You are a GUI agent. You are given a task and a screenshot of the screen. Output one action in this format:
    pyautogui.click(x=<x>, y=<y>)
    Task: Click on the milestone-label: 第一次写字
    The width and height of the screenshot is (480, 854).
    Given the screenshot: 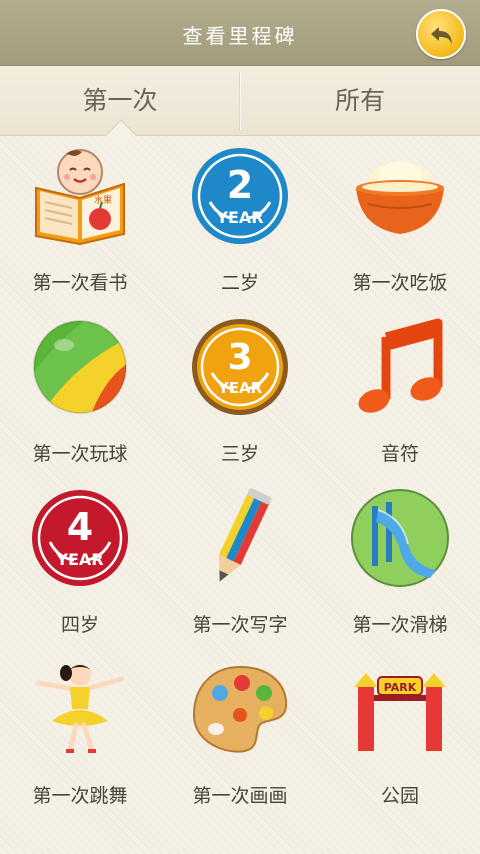 What is the action you would take?
    pyautogui.click(x=240, y=625)
    